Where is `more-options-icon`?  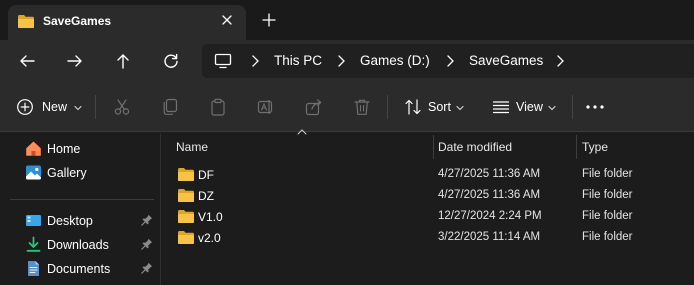
more-options-icon is located at coordinates (595, 107).